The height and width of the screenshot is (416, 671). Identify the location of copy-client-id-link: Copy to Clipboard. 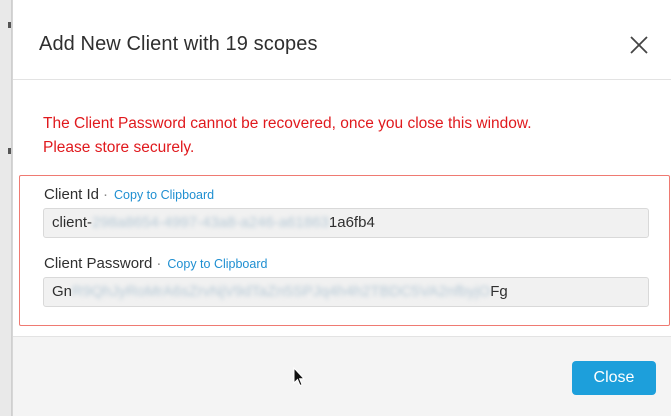
(164, 195).